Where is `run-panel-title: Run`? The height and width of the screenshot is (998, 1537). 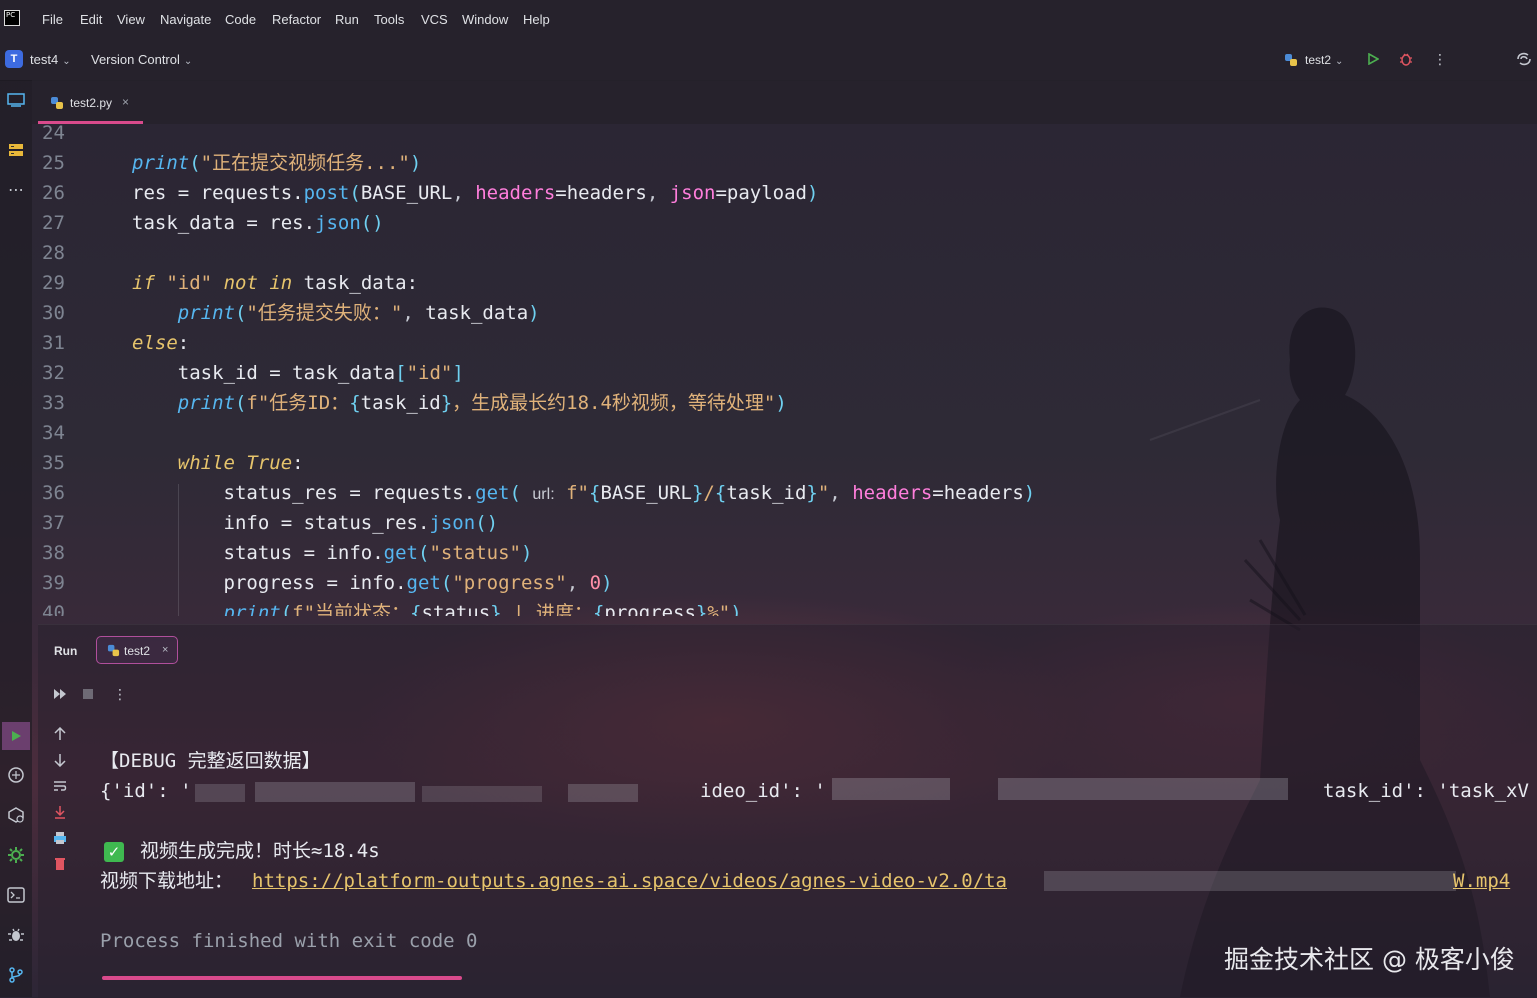 run-panel-title: Run is located at coordinates (66, 651).